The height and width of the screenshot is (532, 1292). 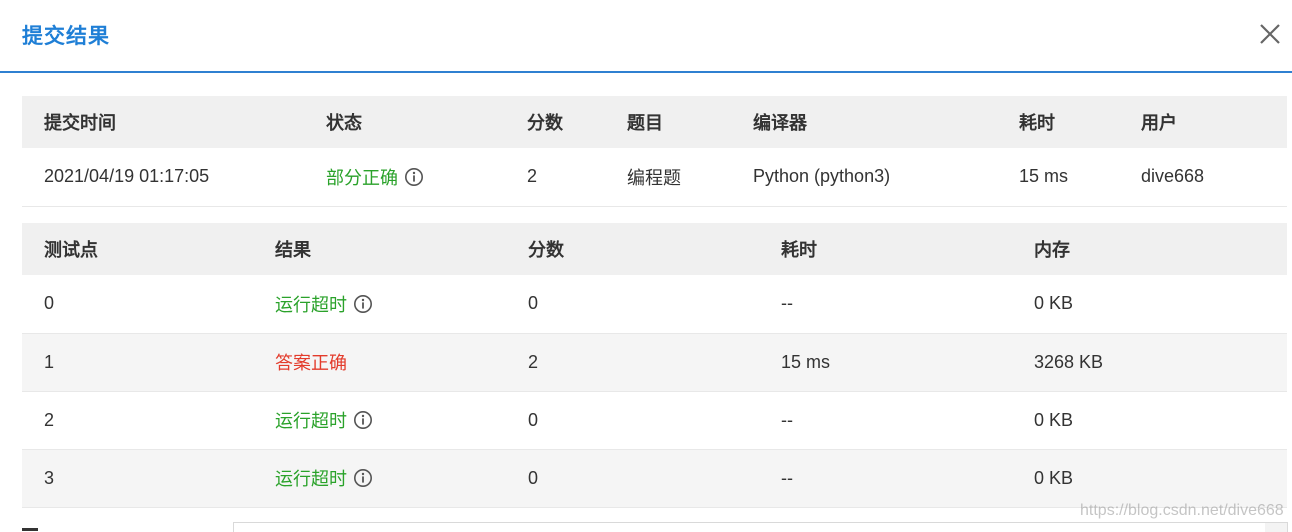 I want to click on result-text: 答案正确, so click(x=311, y=363).